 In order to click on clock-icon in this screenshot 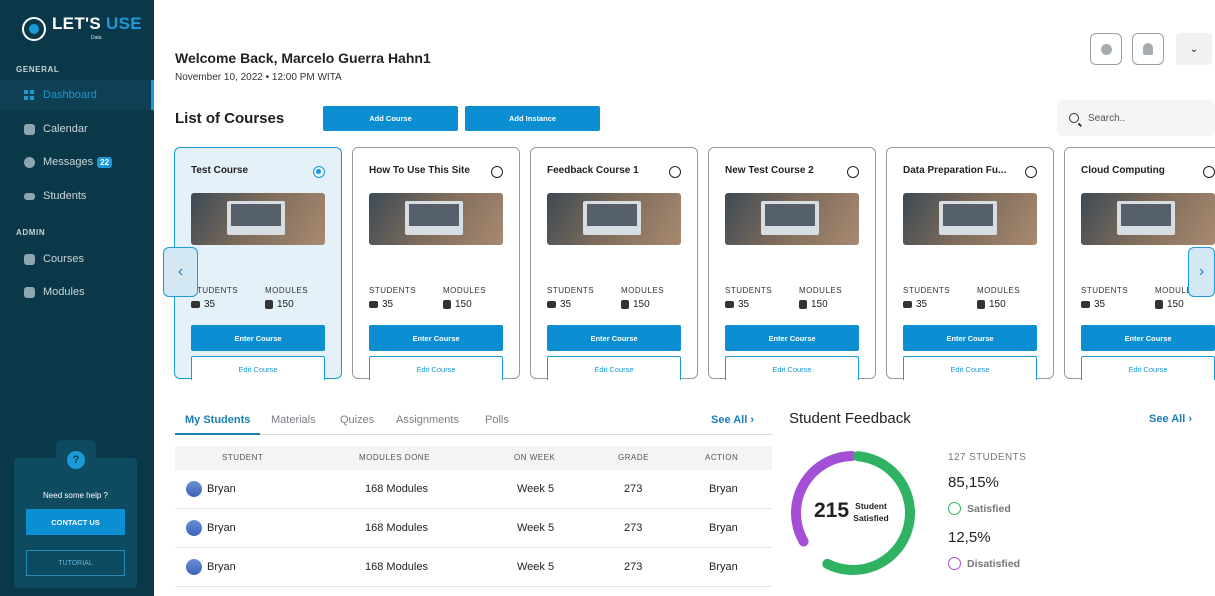, I will do `click(1106, 49)`.